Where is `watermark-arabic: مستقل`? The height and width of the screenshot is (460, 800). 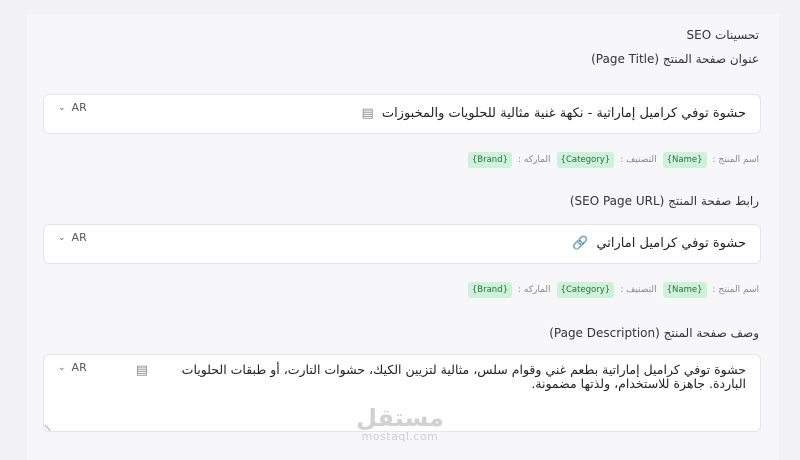
watermark-arabic: مستقل is located at coordinates (400, 418).